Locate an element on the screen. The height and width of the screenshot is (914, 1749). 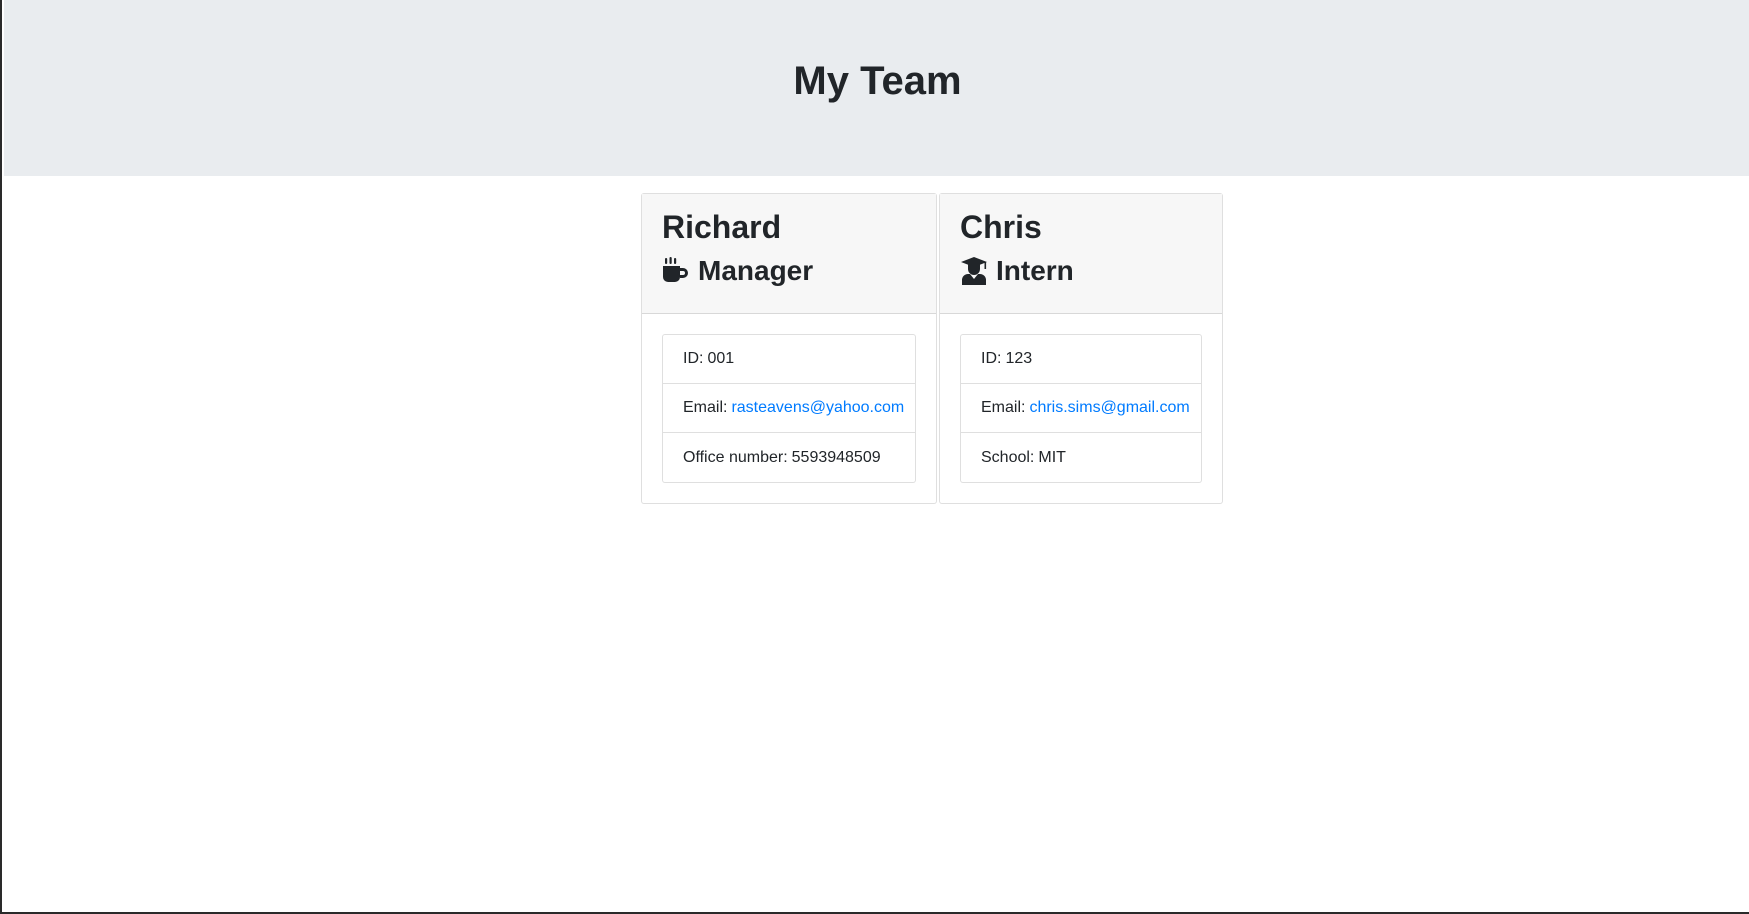
employee-email: Email: chris.sims@gmail.com is located at coordinates (1081, 408).